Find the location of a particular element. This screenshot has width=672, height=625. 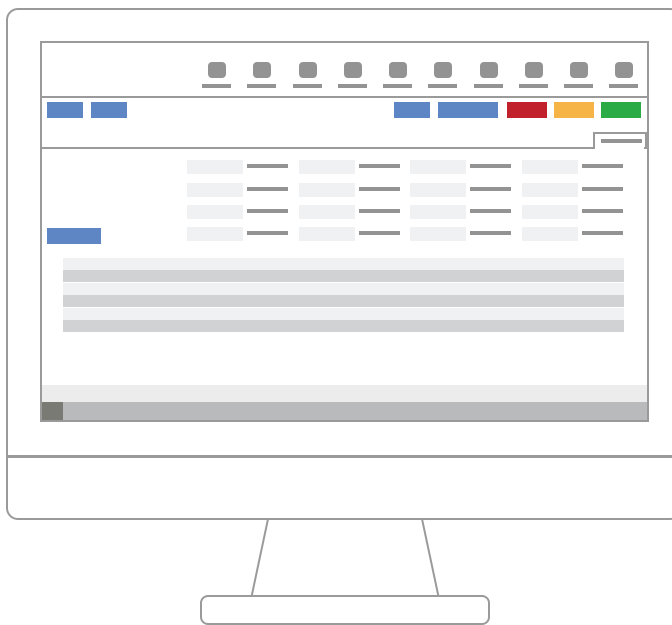

scrollbar-thumb is located at coordinates (52, 411).